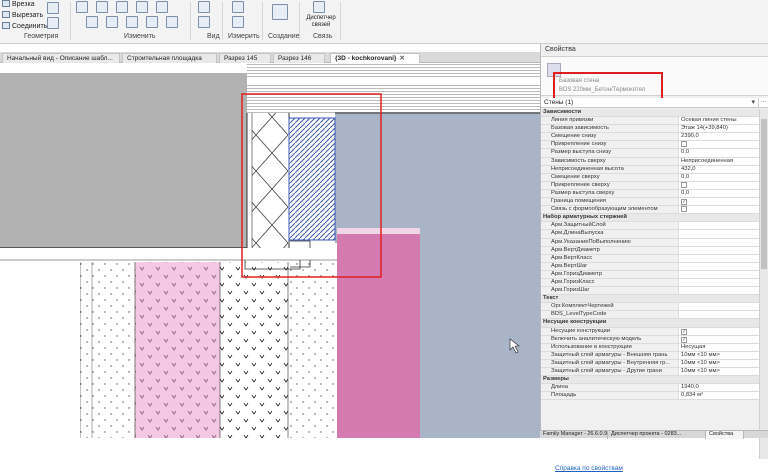 The image size is (768, 472). I want to click on cut-into-icon, so click(6, 3).